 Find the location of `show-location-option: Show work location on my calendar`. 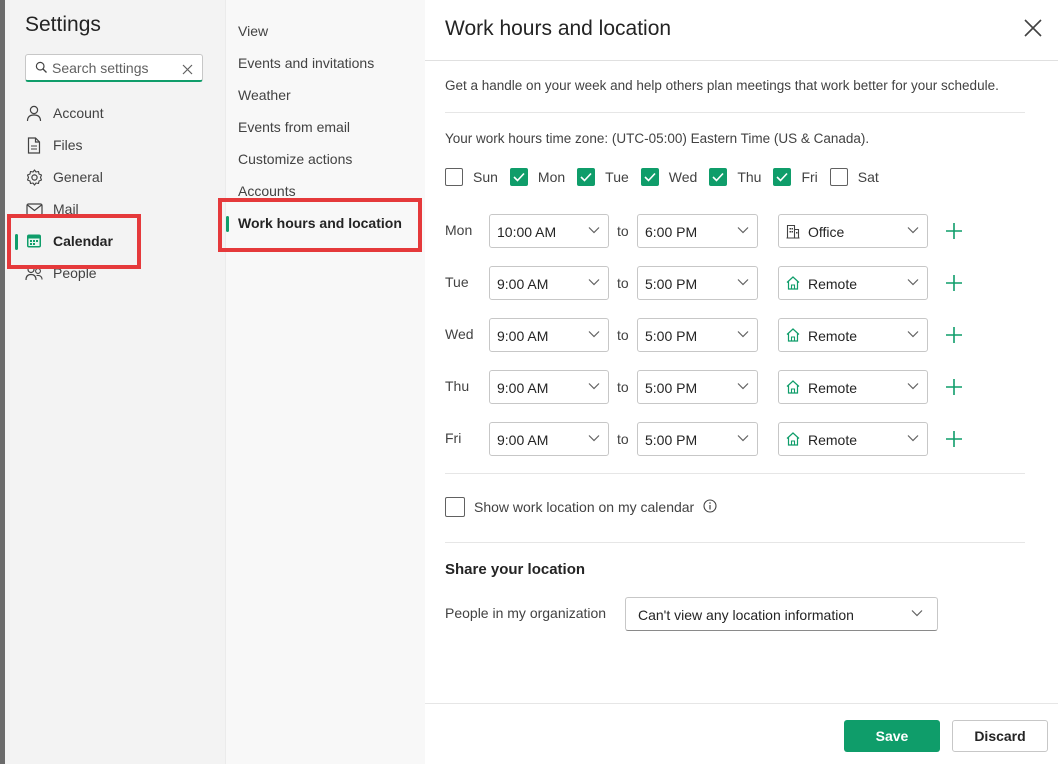

show-location-option: Show work location on my calendar is located at coordinates (581, 507).